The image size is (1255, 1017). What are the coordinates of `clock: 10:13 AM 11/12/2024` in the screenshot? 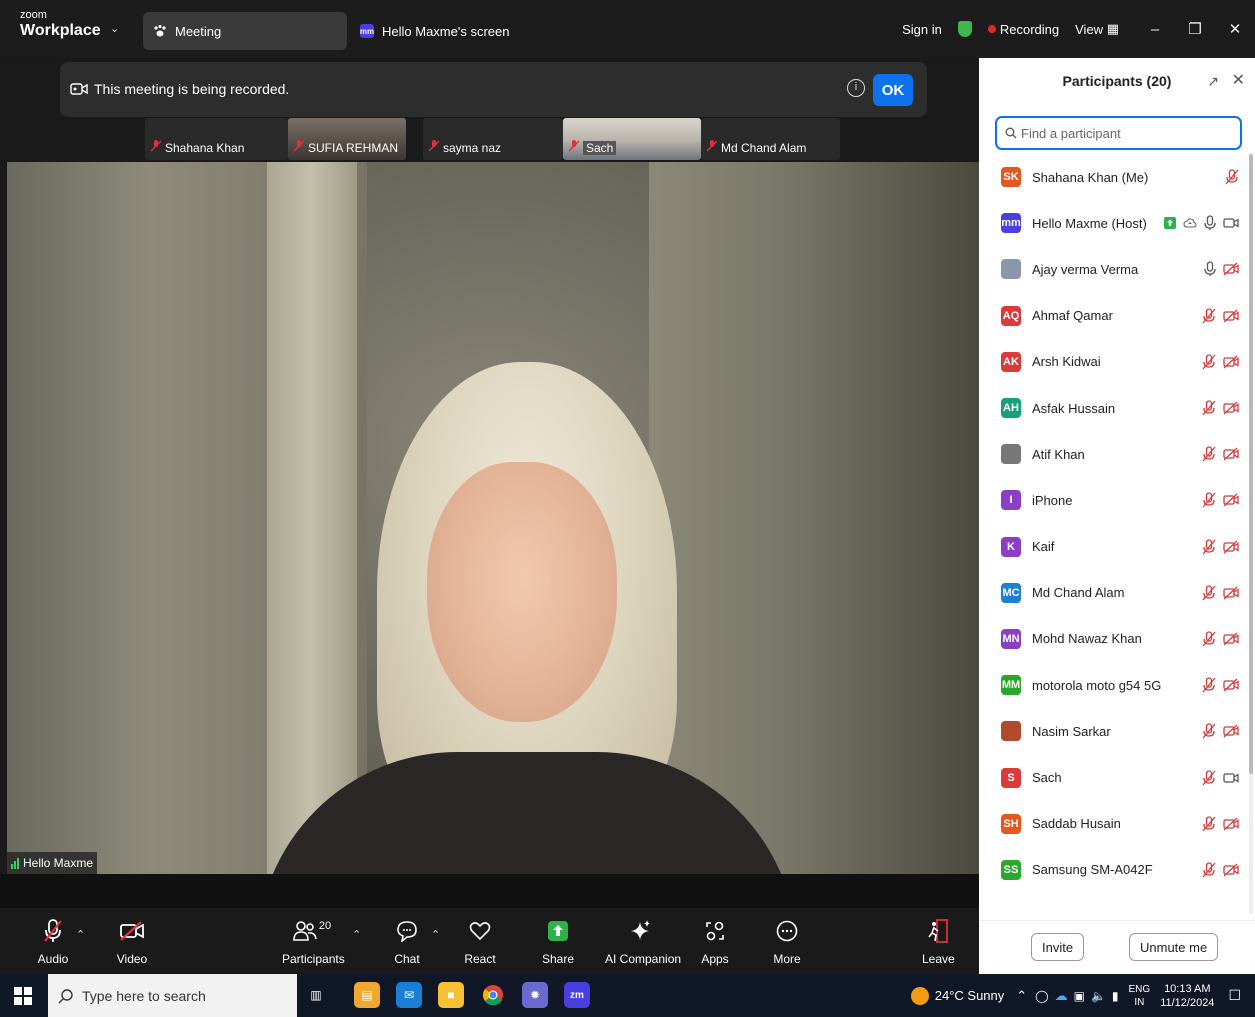 It's located at (1187, 996).